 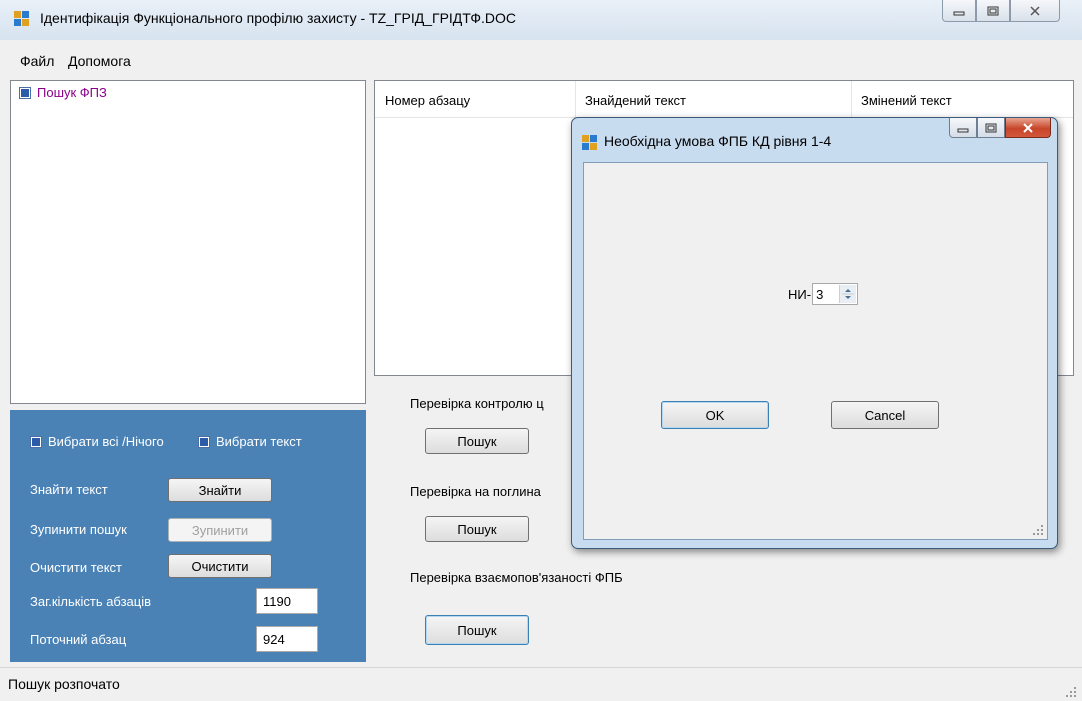 I want to click on column-found-text: Знайдений текст, so click(x=635, y=100).